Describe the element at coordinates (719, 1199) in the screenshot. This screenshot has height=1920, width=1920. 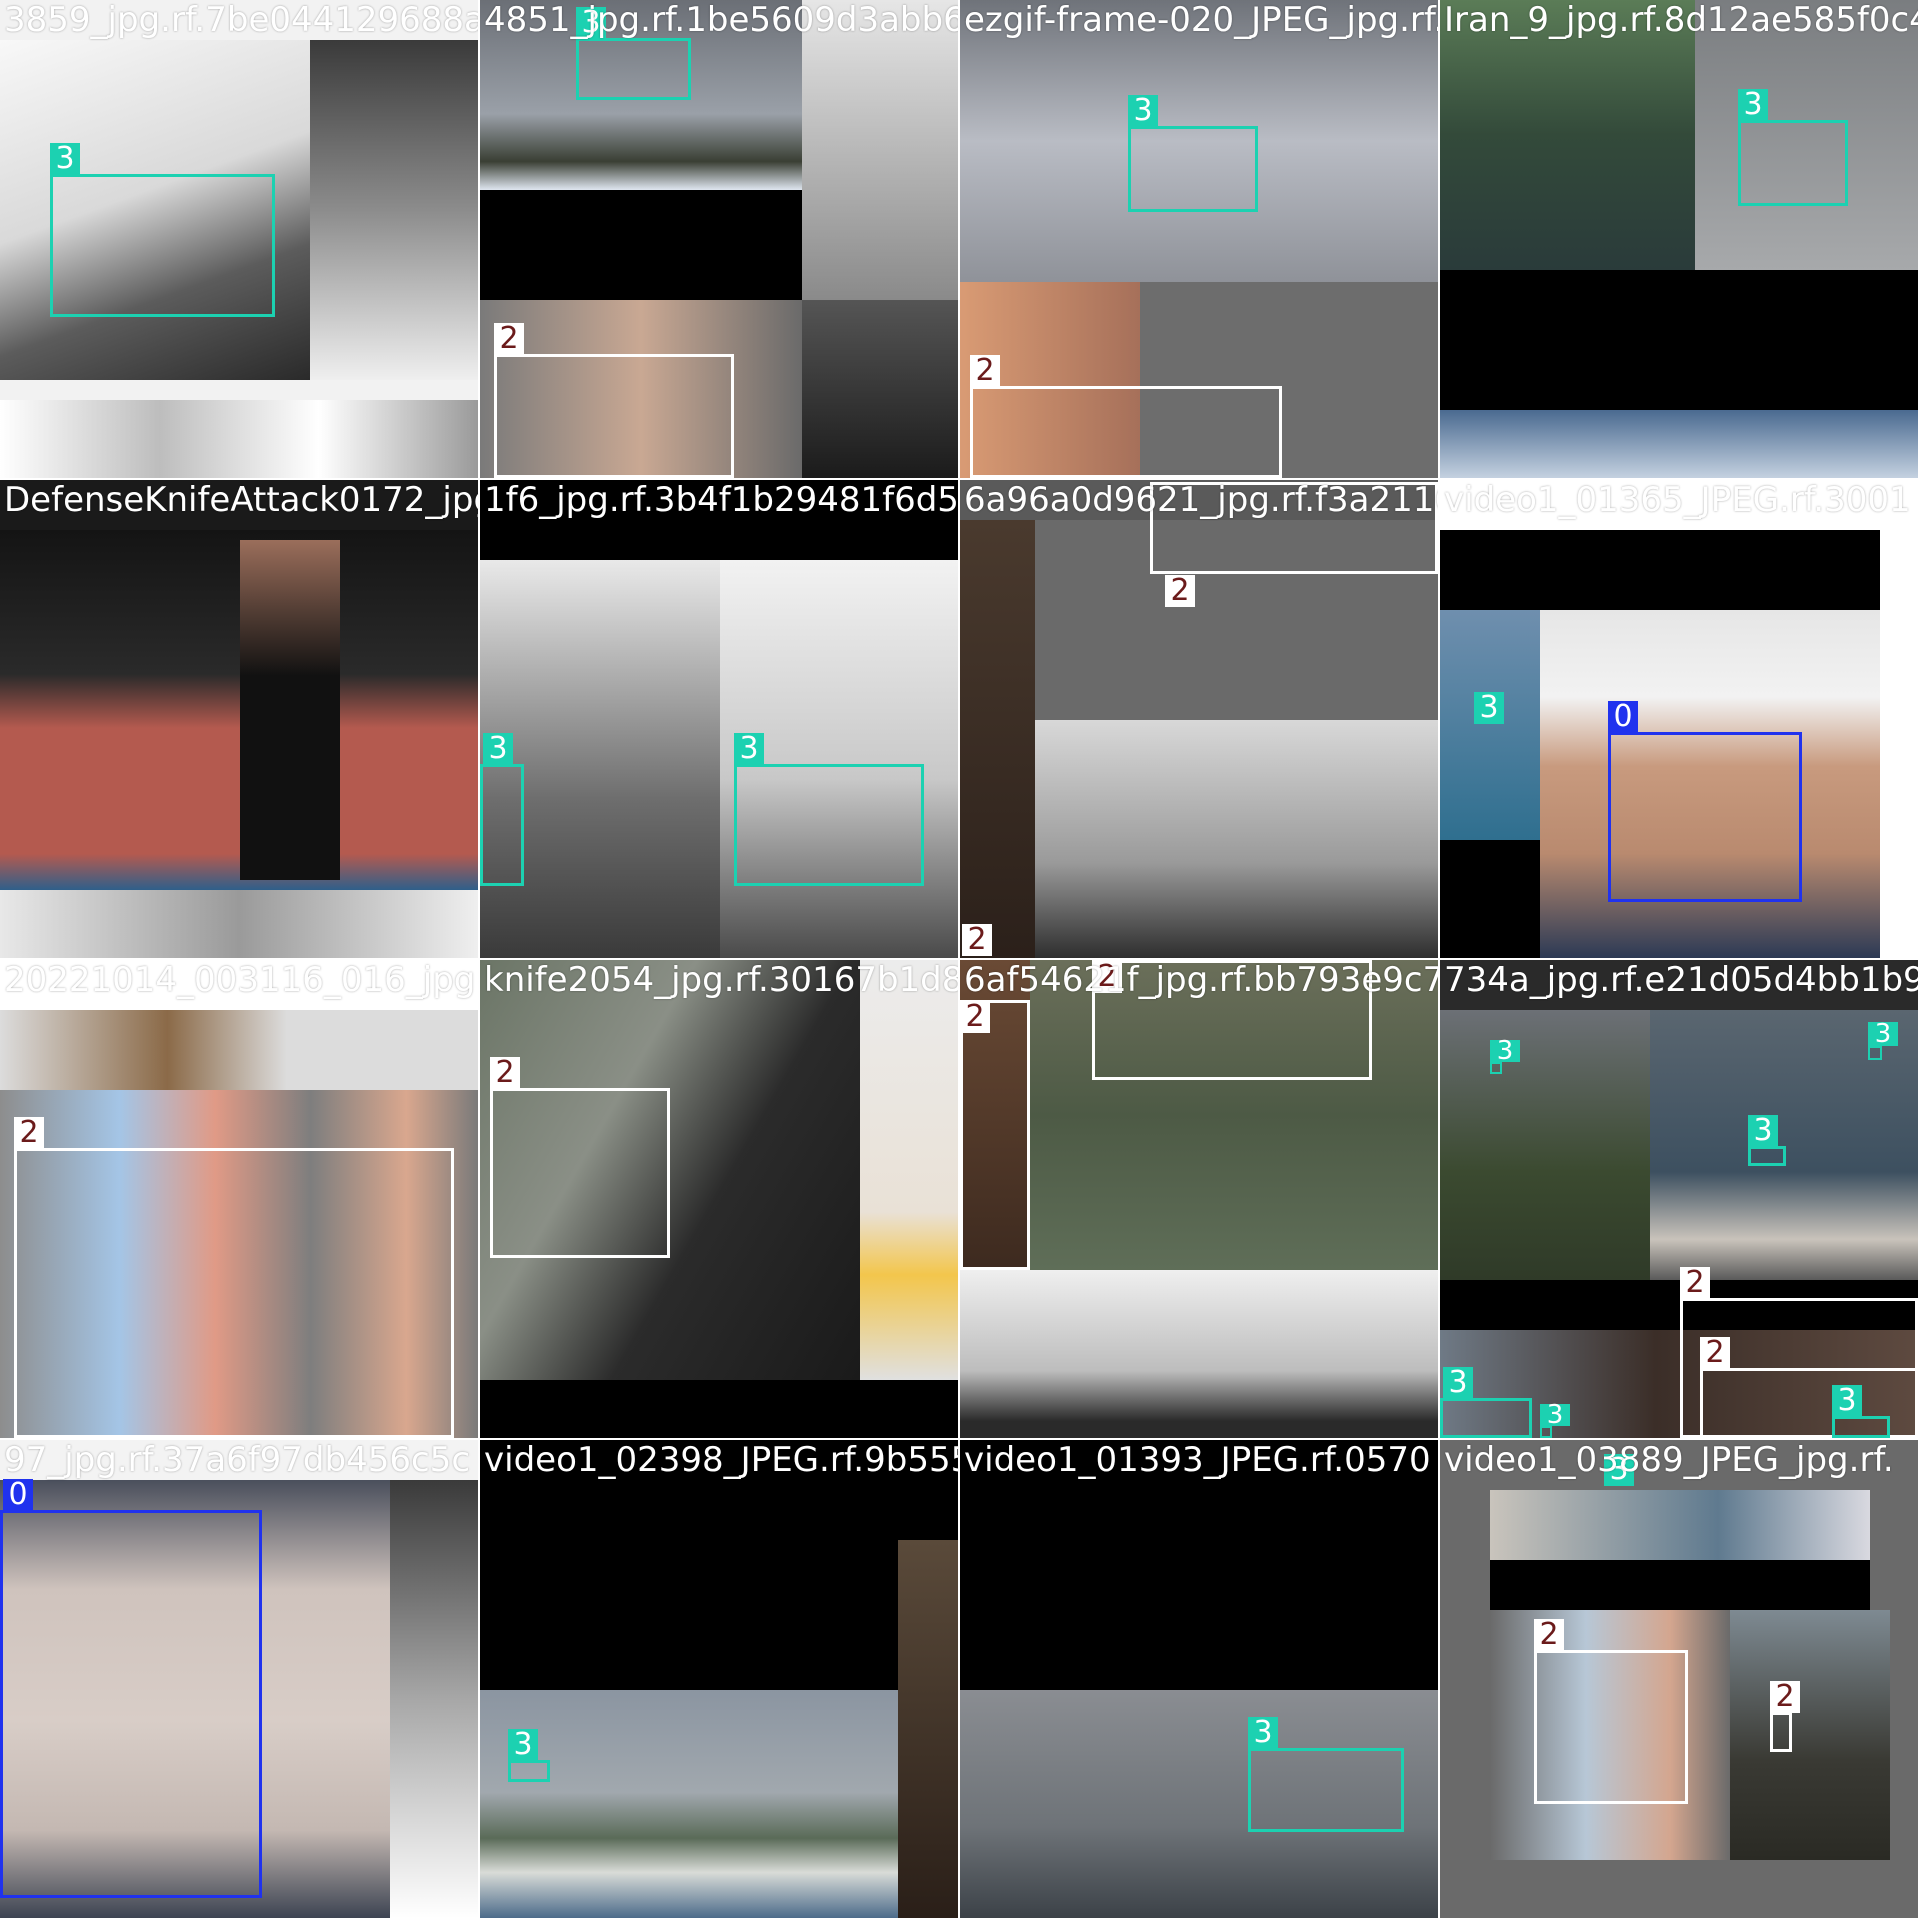
I see `tile-10: knife2054_jpg.rf.30167b1d8 2` at that location.